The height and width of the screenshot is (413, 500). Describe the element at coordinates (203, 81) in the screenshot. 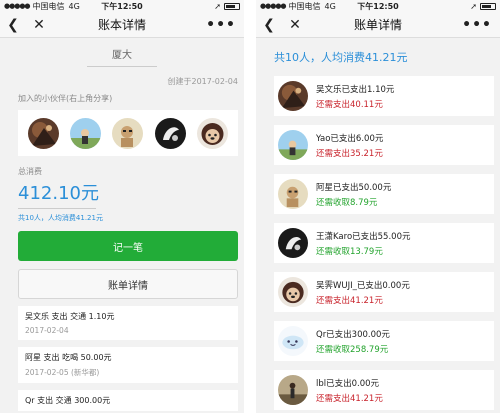

I see `created-date: 创建于2017-02-04` at that location.